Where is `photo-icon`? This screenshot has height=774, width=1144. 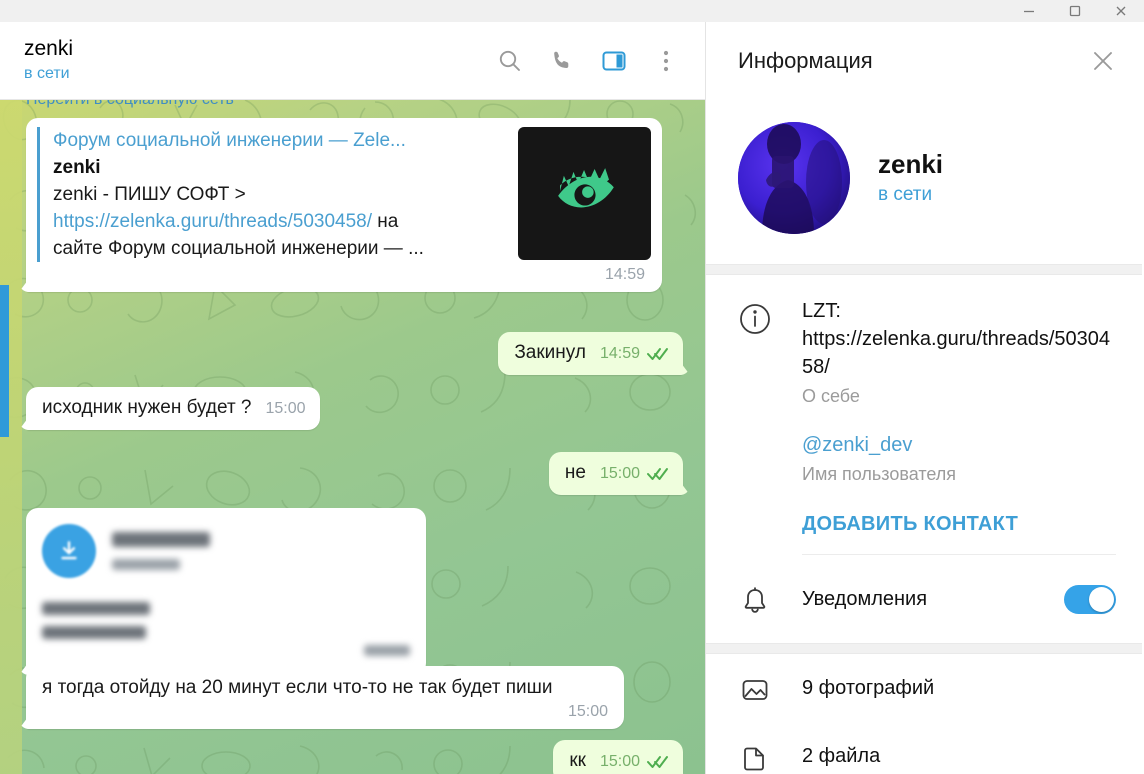
photo-icon is located at coordinates (755, 688).